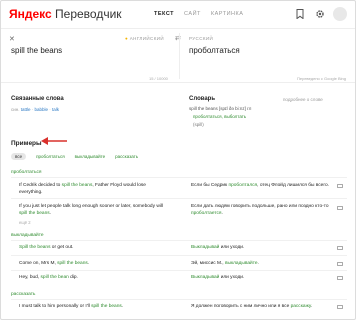  I want to click on chip-filter: рассказать, so click(126, 156).